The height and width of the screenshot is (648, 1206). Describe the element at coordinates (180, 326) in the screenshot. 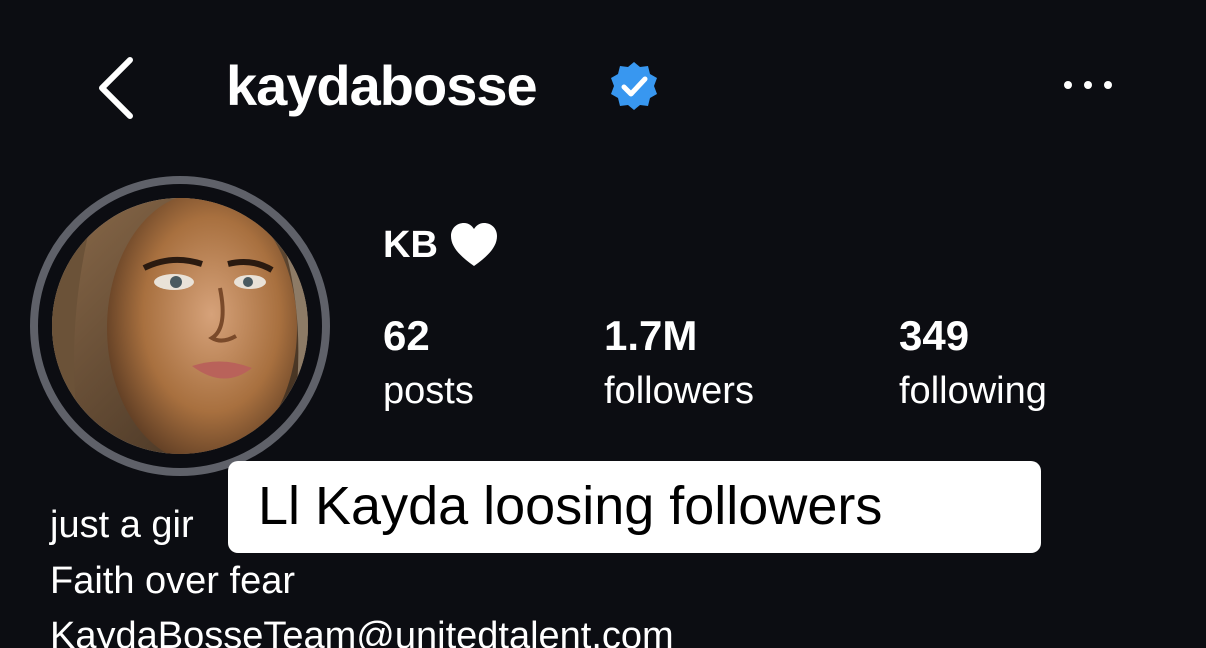

I see `avatar` at that location.